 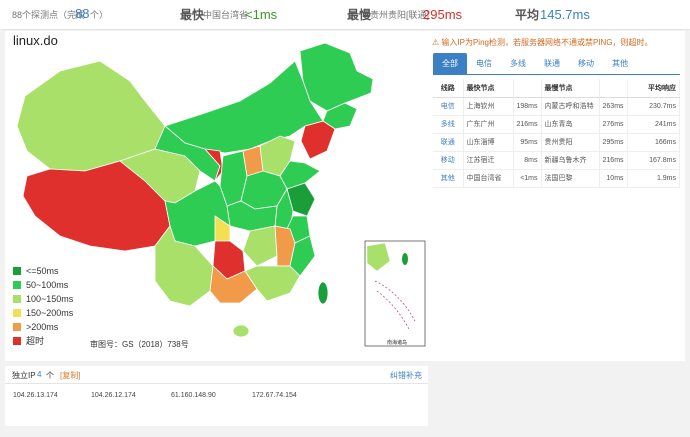 I want to click on table-row: 多线 广东广州 216ms 山东青岛 276ms 241ms, so click(x=557, y=124).